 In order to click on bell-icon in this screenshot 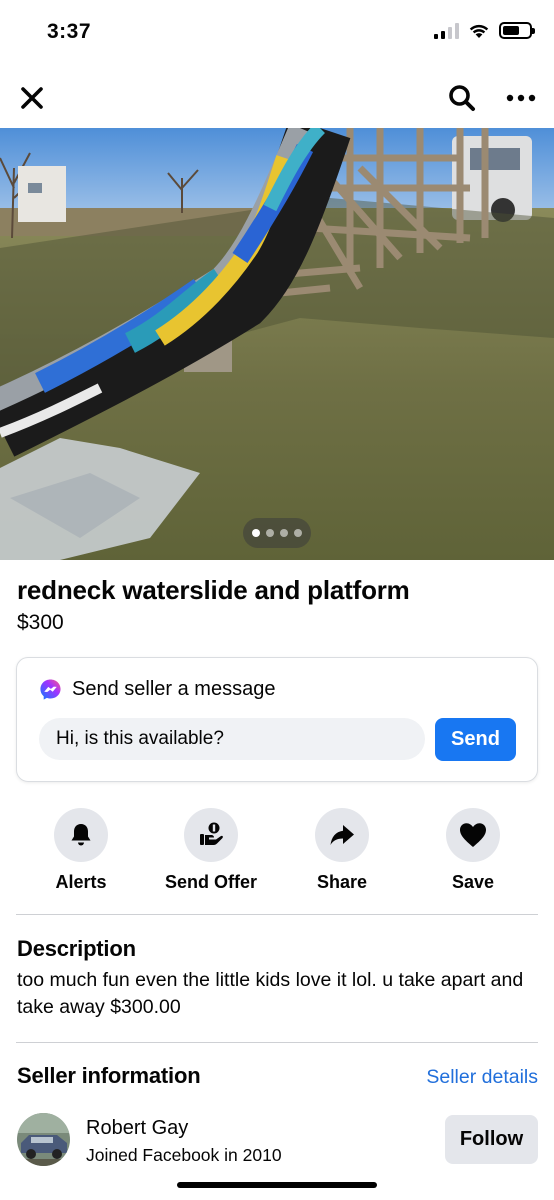, I will do `click(81, 835)`.